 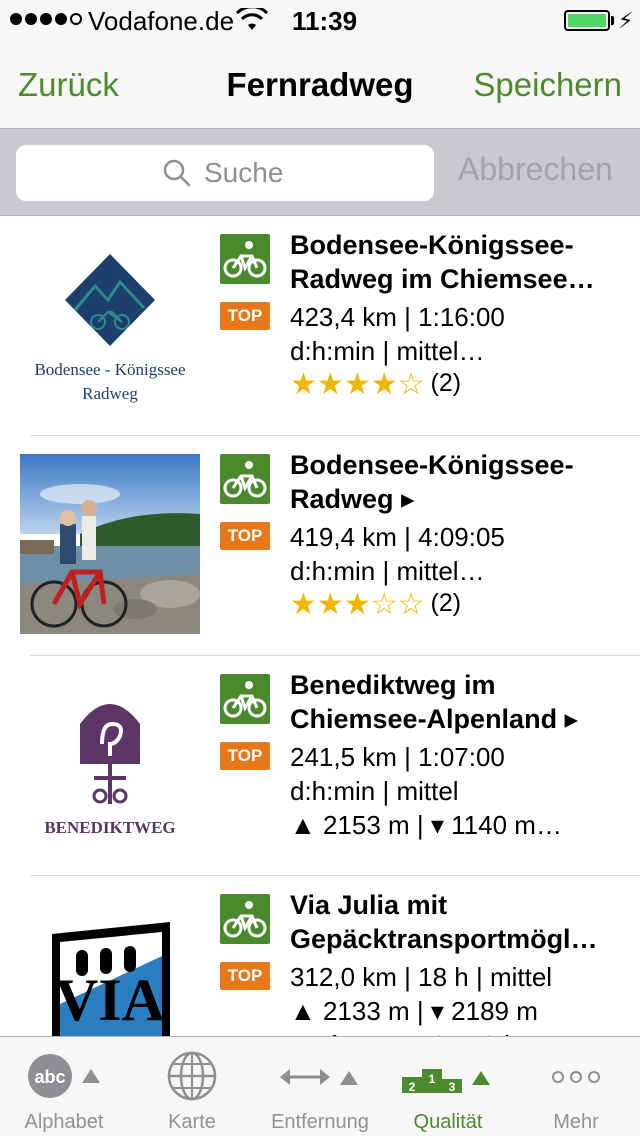 What do you see at coordinates (110, 324) in the screenshot?
I see `route-logo: Bodensee - Königssee Radweg` at bounding box center [110, 324].